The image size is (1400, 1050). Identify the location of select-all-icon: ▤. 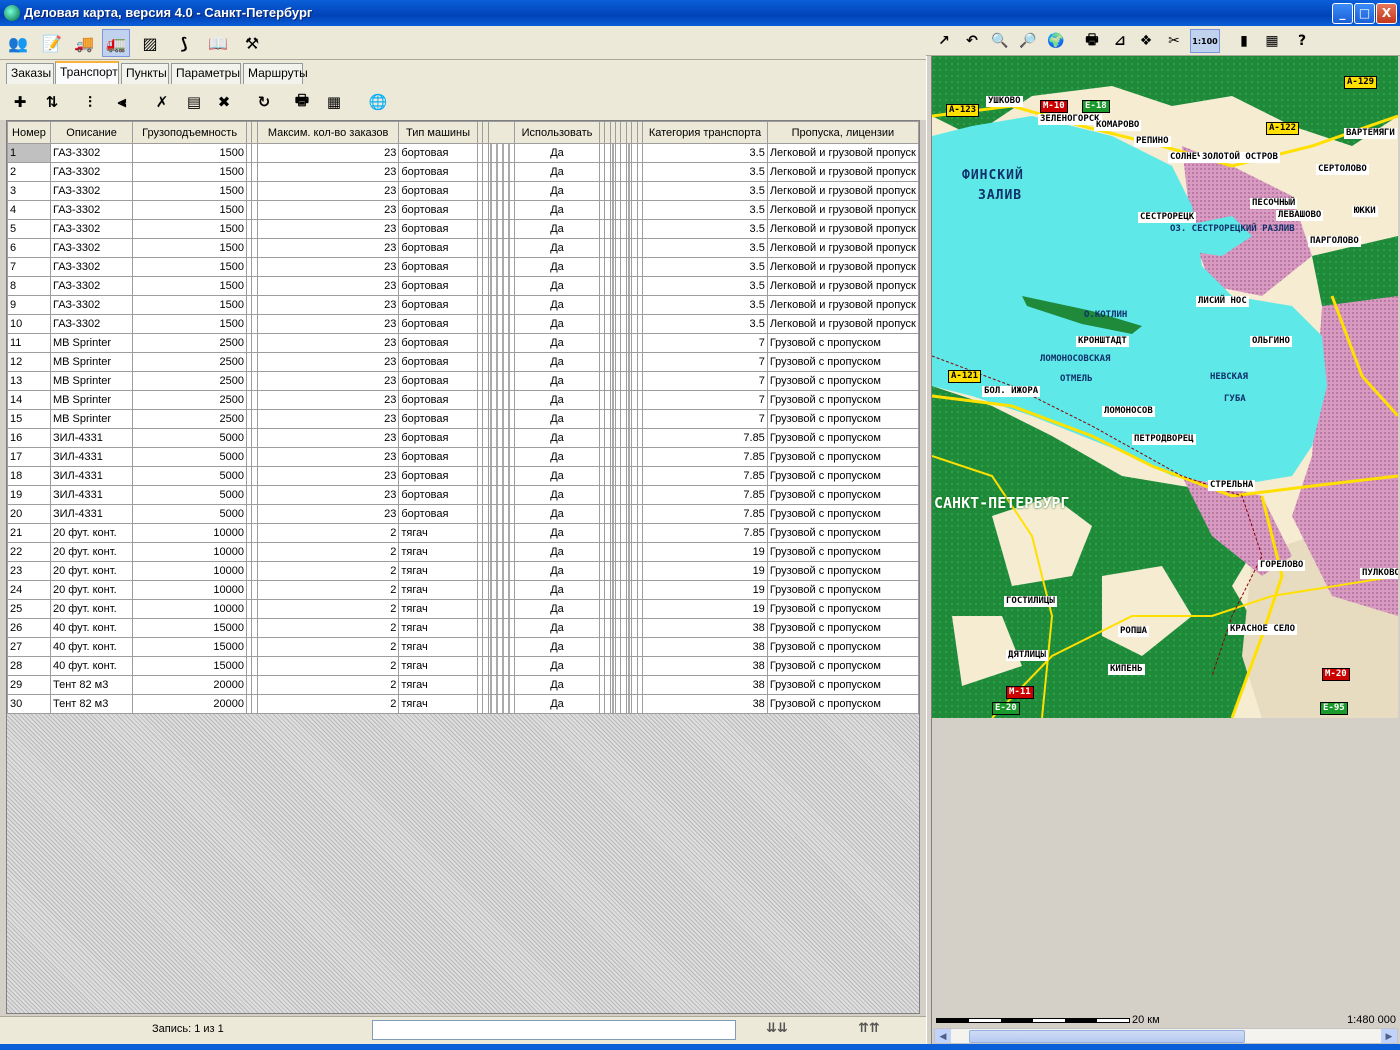
(194, 102).